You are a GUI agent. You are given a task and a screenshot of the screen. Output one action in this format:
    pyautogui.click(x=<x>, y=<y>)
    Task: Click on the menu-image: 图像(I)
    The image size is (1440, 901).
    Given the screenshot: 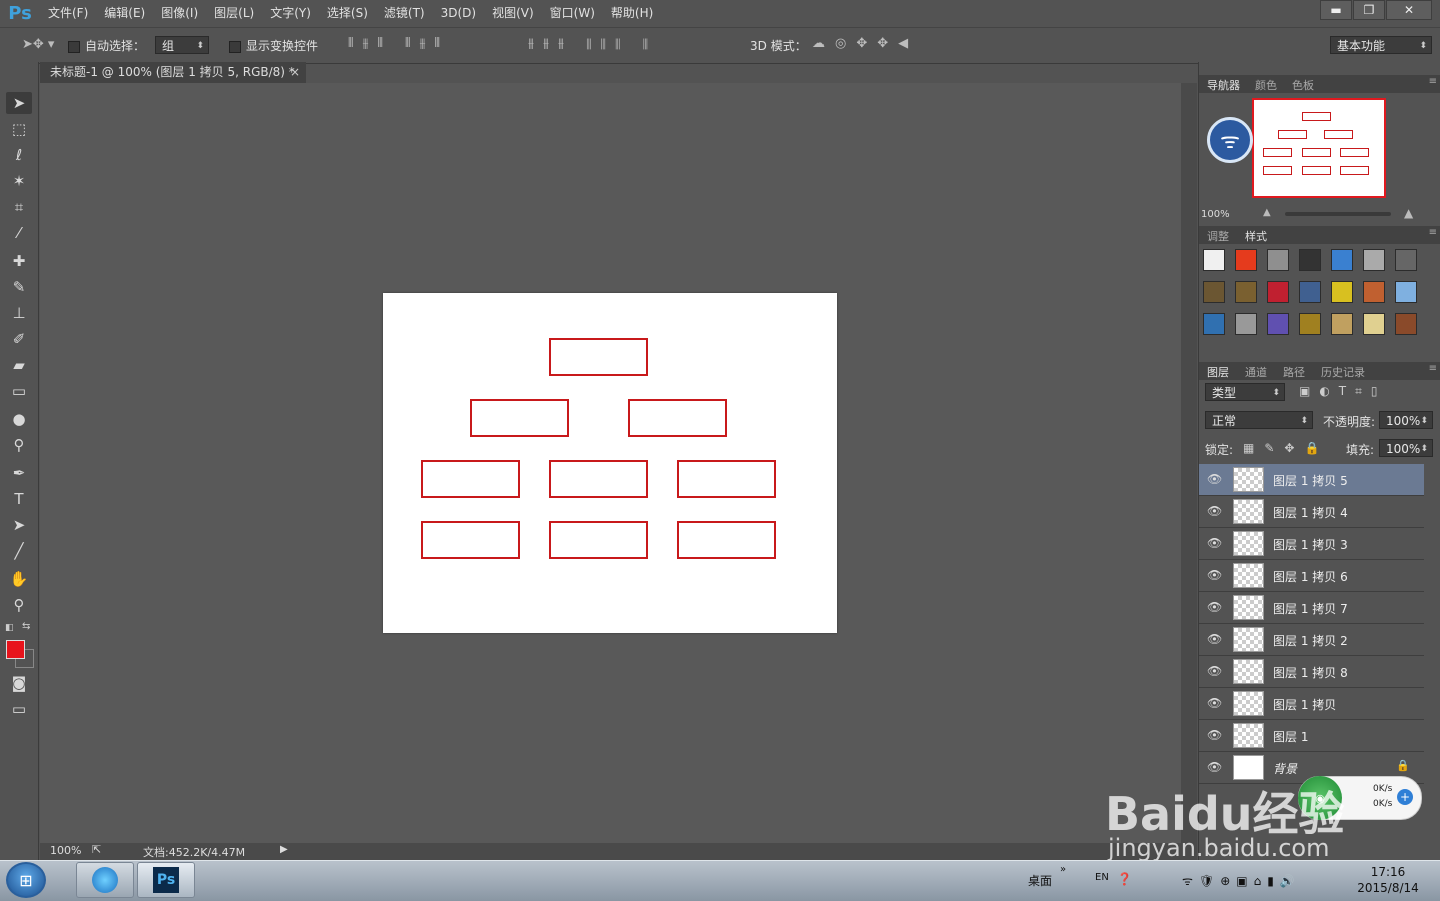 What is the action you would take?
    pyautogui.click(x=179, y=13)
    